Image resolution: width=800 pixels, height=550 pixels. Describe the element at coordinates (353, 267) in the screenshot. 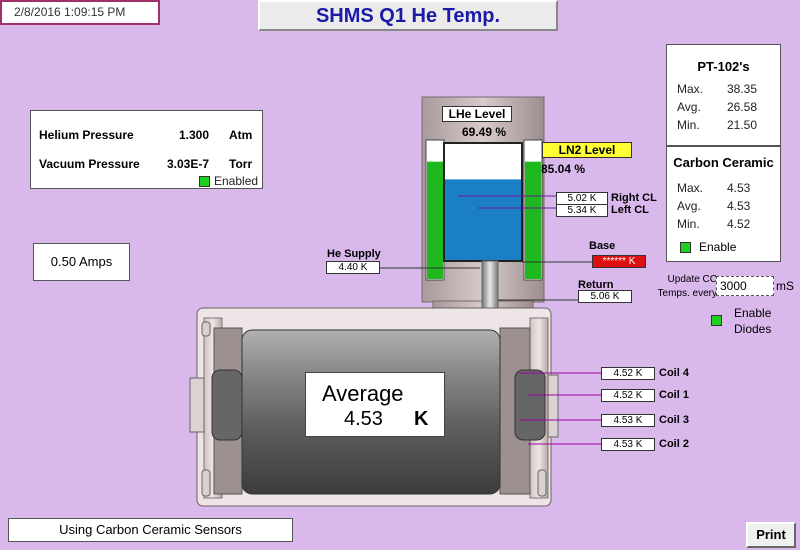

I see `he-supply-readout: 4.40 K` at that location.